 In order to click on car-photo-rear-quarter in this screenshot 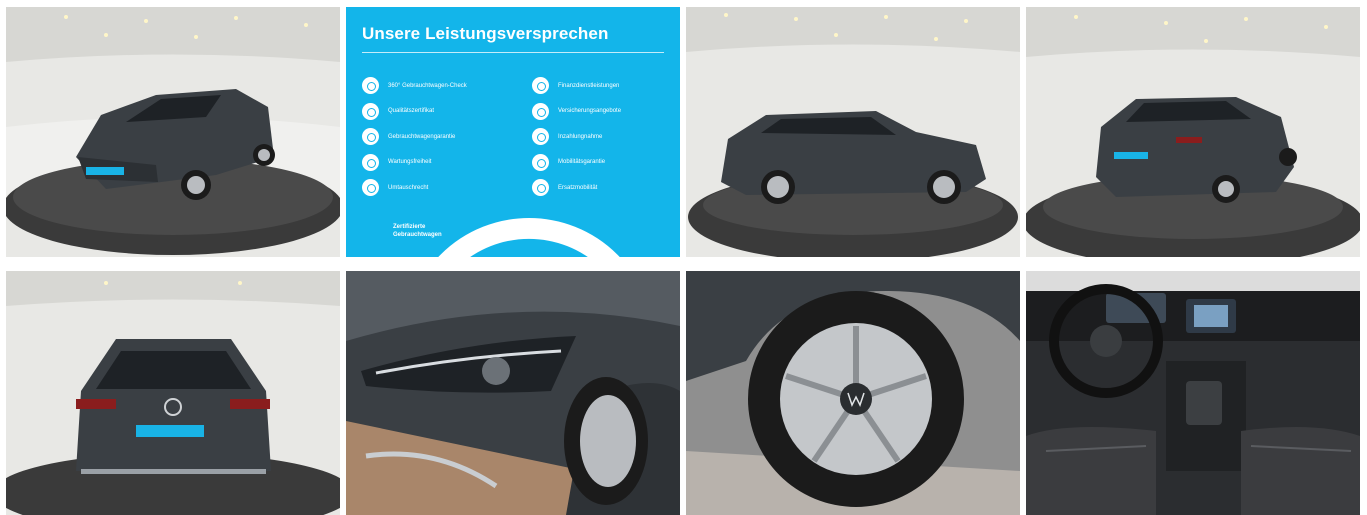, I will do `click(1193, 132)`.